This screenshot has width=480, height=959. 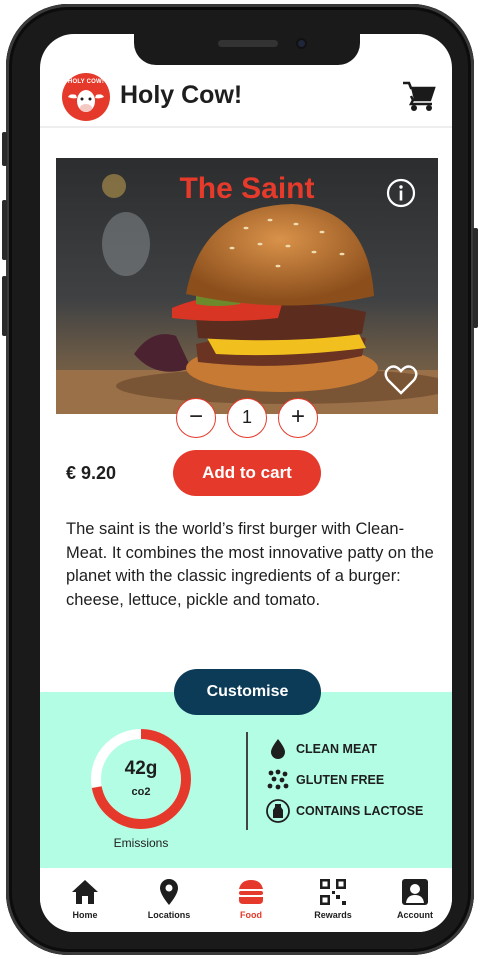 What do you see at coordinates (181, 95) in the screenshot?
I see `app-title: Holy Cow!` at bounding box center [181, 95].